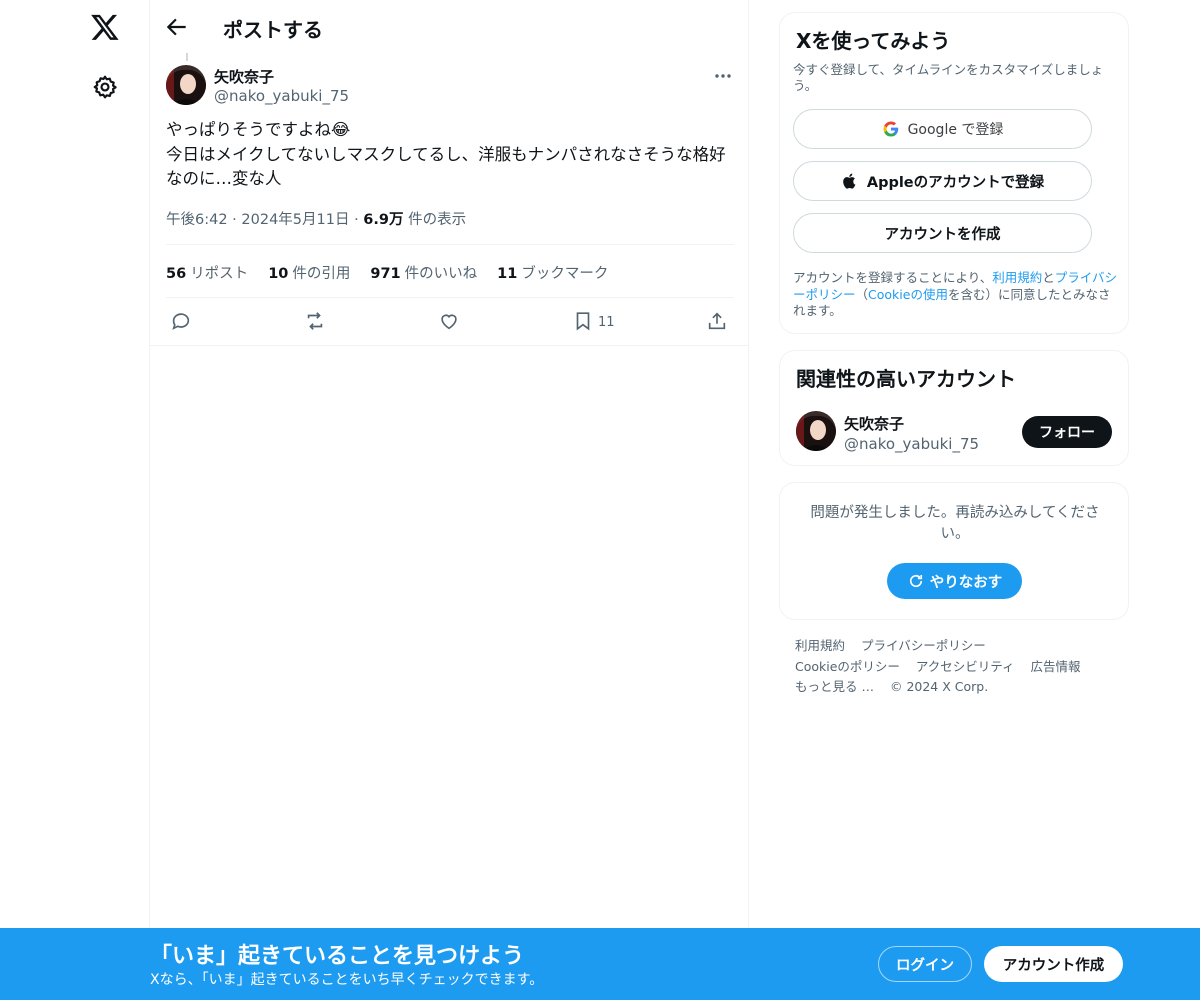  Describe the element at coordinates (939, 686) in the screenshot. I see `footer-copyright: © 2024 X Corp.` at that location.